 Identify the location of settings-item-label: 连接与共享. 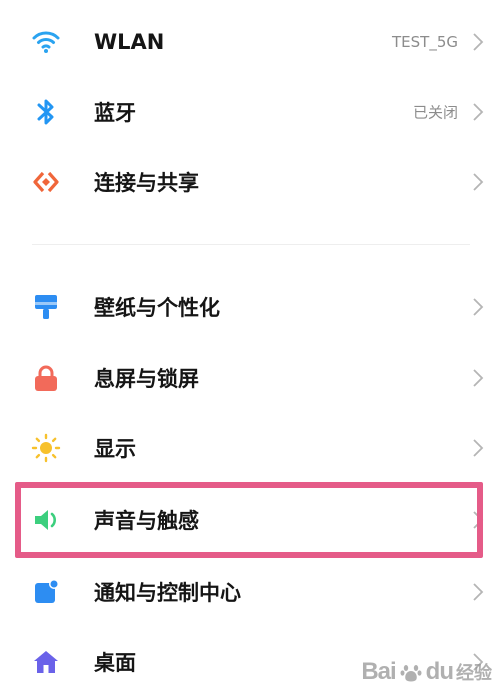
(146, 183).